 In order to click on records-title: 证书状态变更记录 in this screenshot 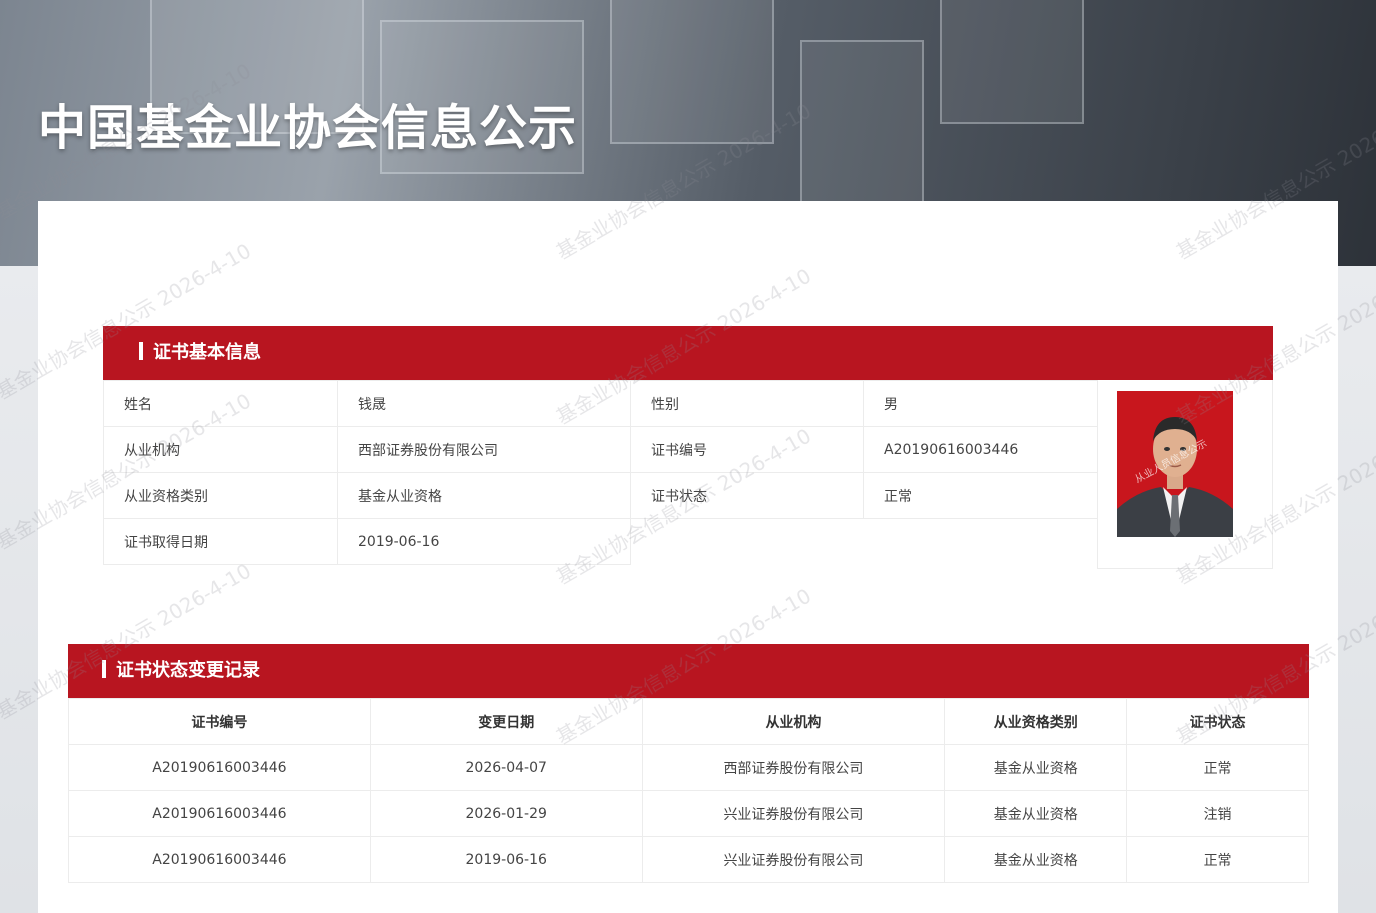, I will do `click(188, 670)`.